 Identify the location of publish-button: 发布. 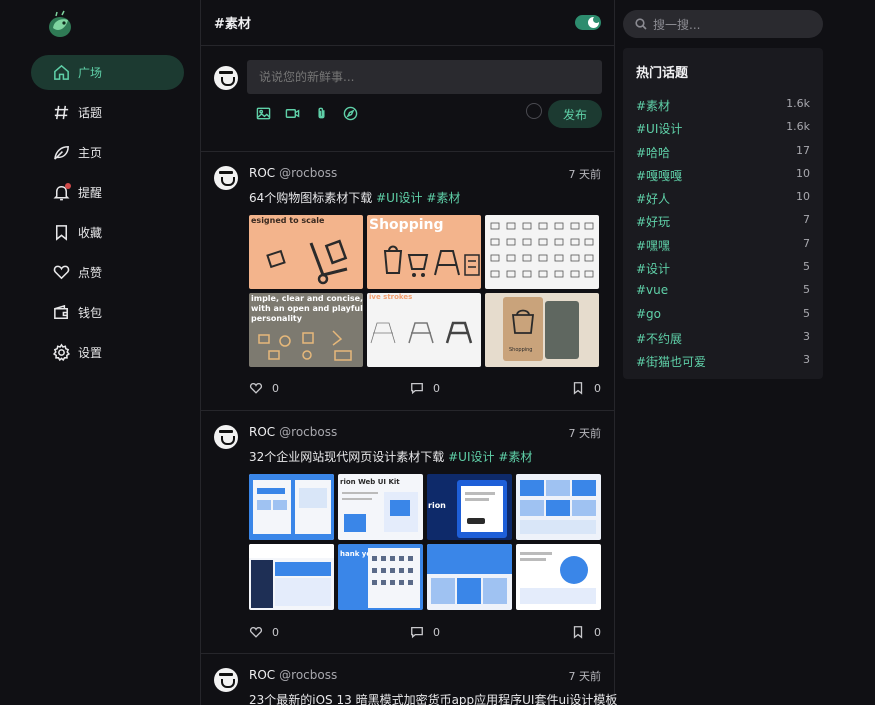
(575, 114).